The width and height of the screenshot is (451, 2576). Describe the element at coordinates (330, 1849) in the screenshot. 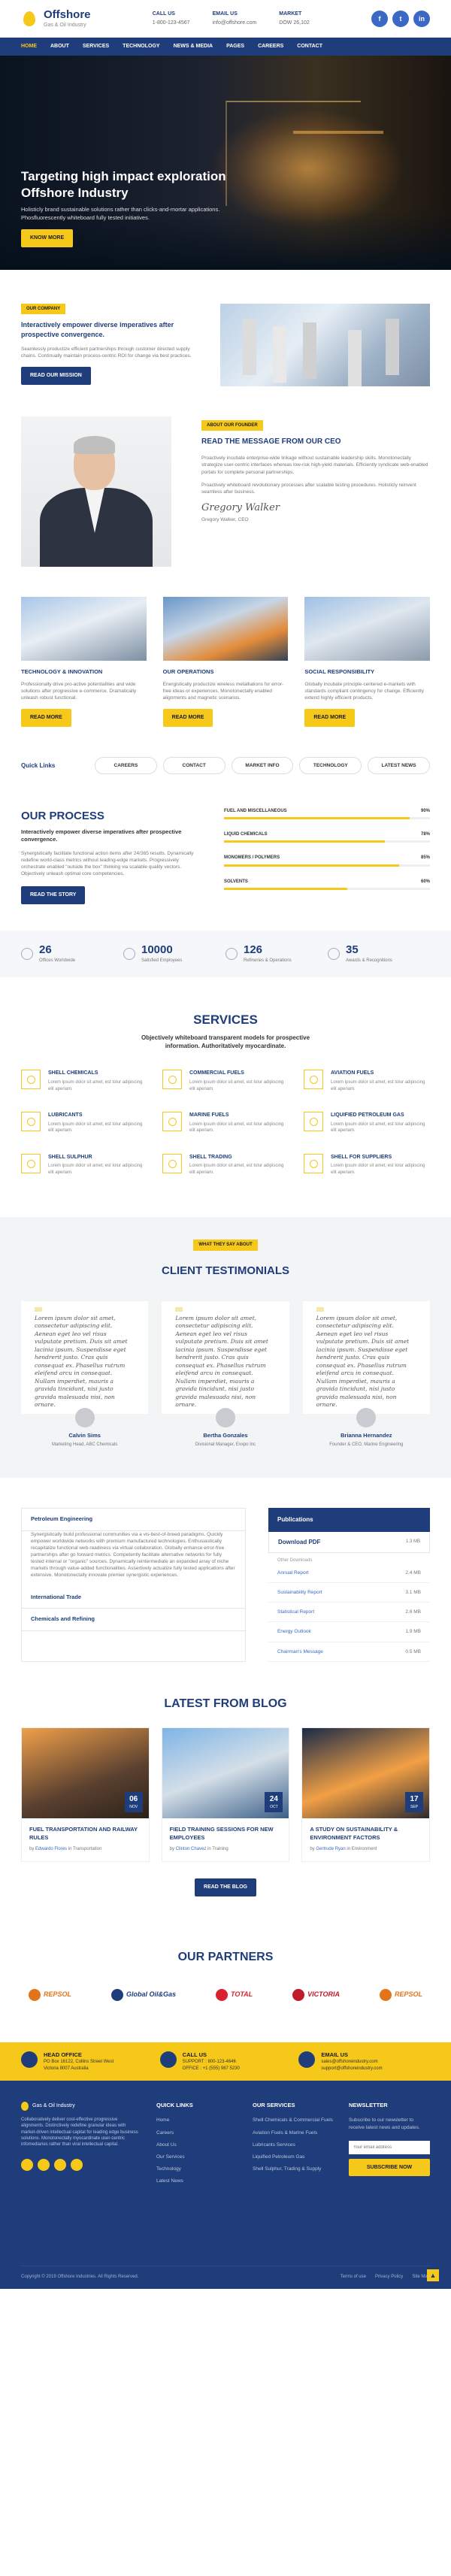

I see `blog-author: Gertrude Ryan` at that location.